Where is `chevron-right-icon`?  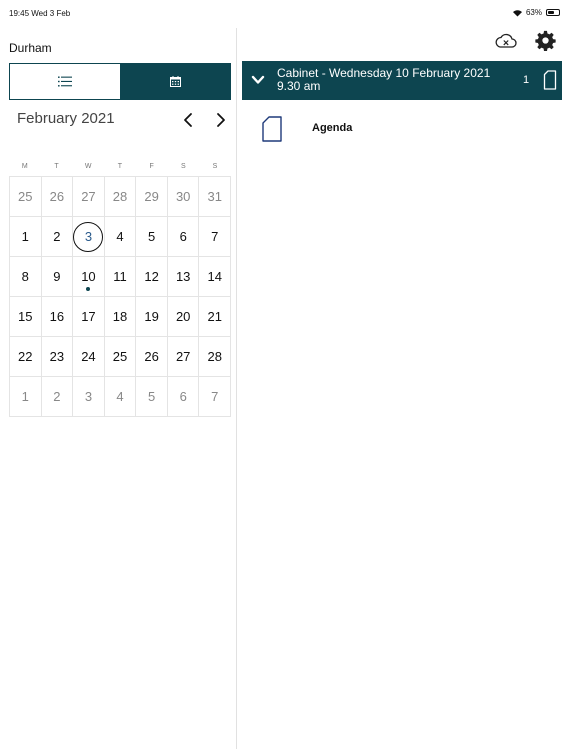 chevron-right-icon is located at coordinates (221, 120).